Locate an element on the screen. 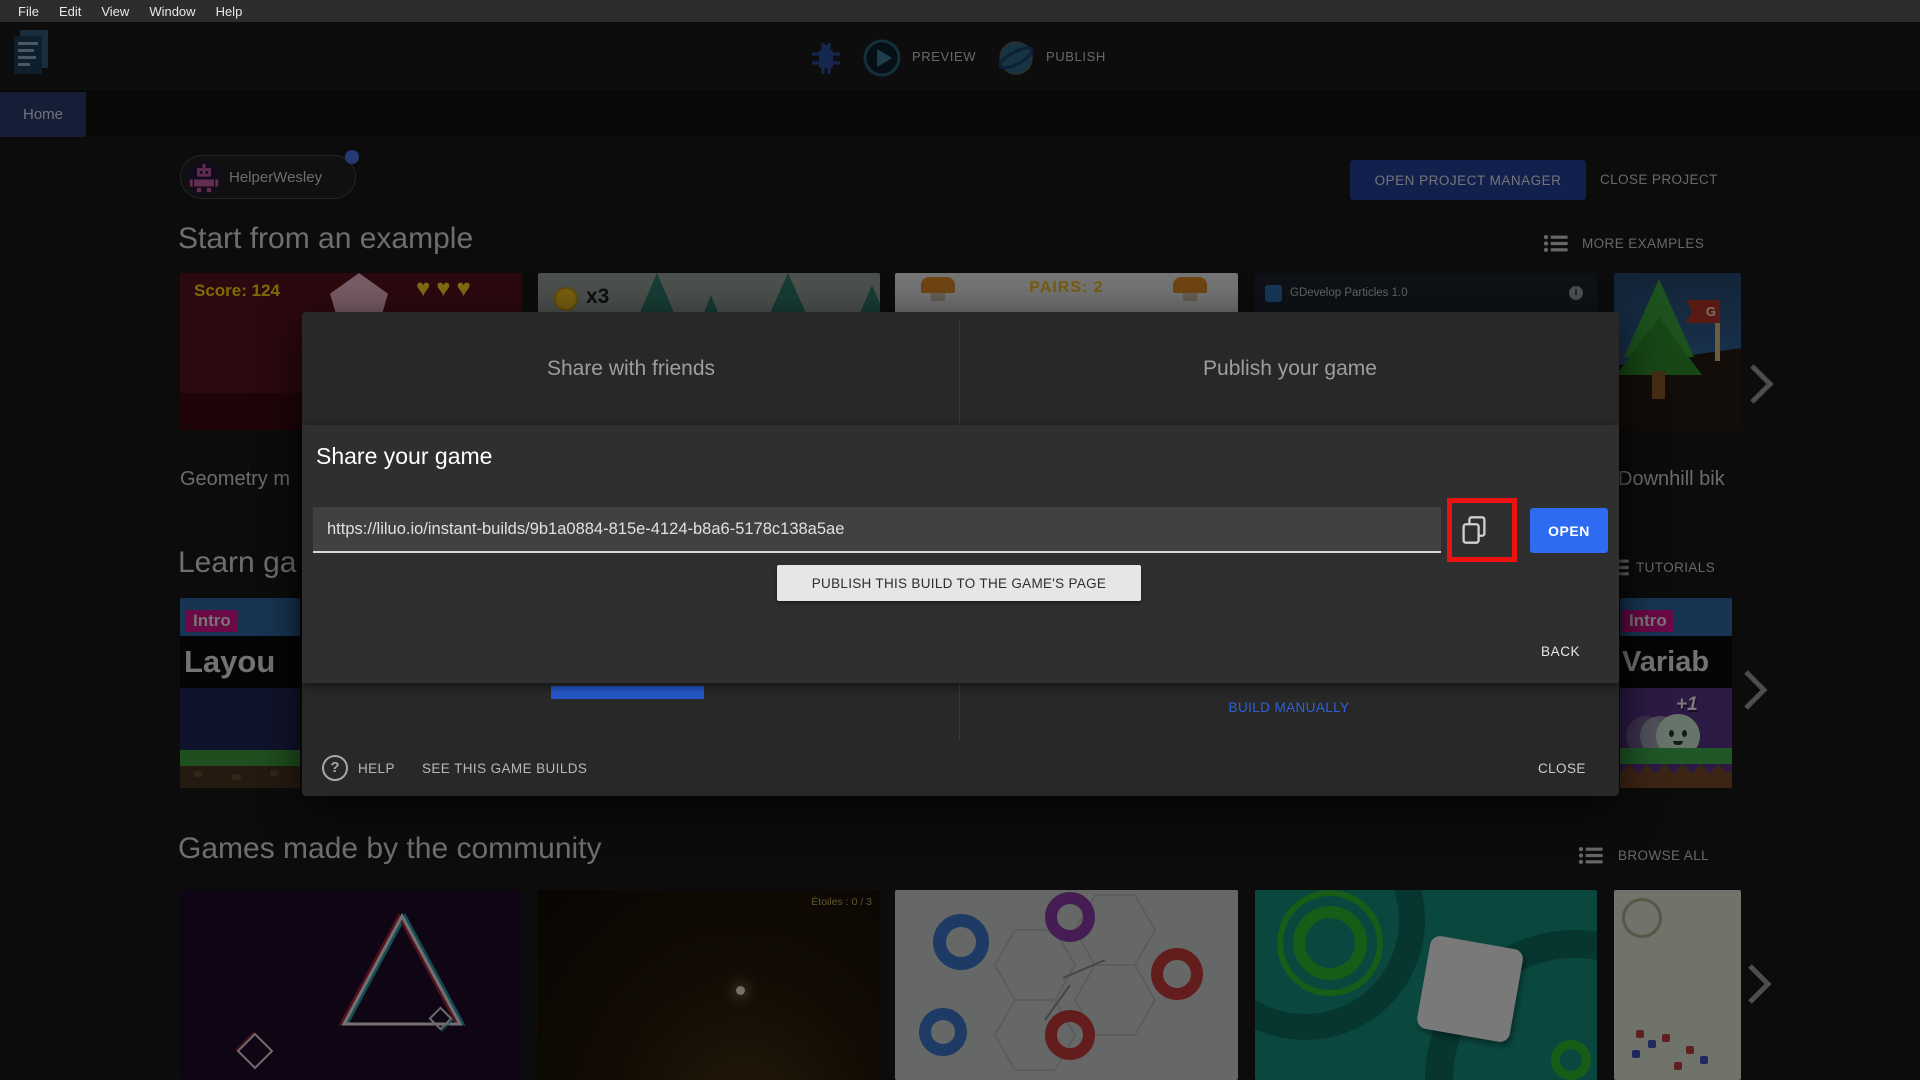 The width and height of the screenshot is (1920, 1080). help-link: HELP is located at coordinates (376, 768).